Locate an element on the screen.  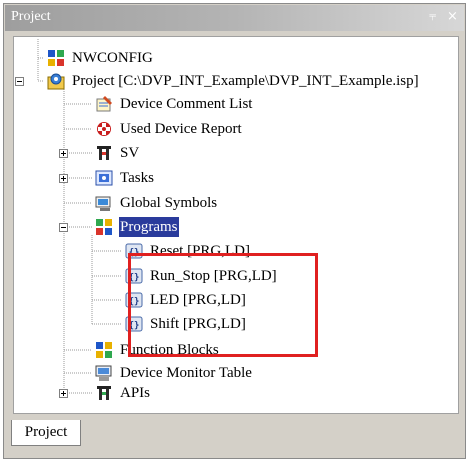
tree-item-sv: SV is located at coordinates (117, 153).